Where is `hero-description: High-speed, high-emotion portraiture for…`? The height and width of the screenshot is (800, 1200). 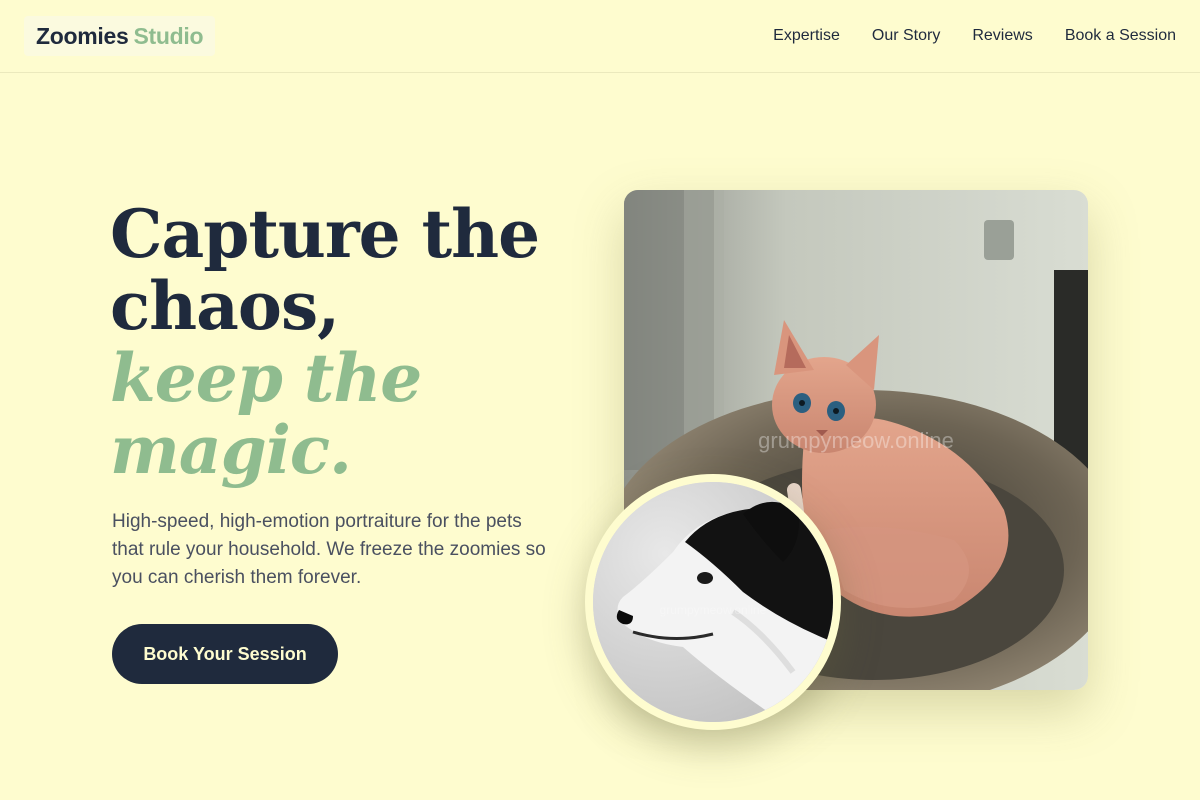 hero-description: High-speed, high-emotion portraiture for… is located at coordinates (329, 549).